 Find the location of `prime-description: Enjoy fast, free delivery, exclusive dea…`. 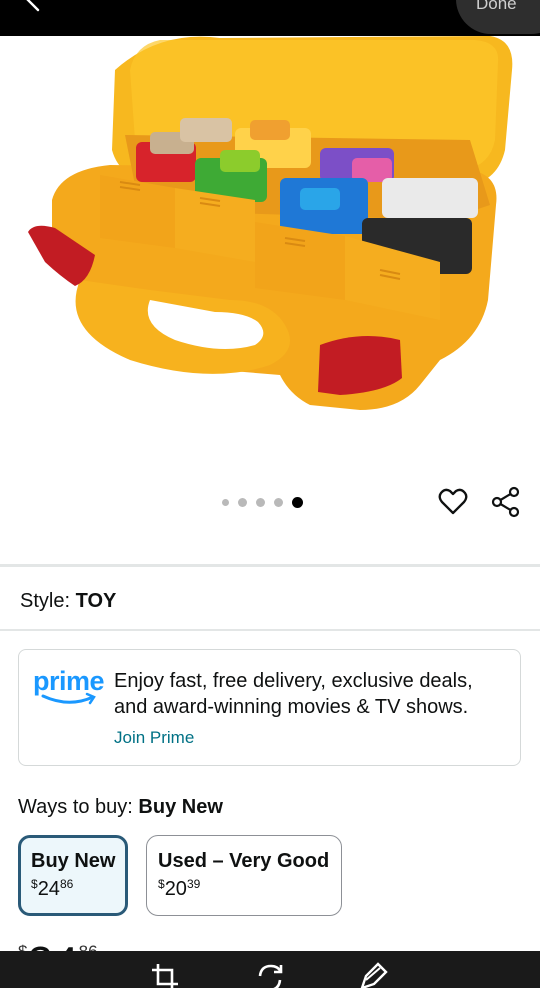

prime-description: Enjoy fast, free delivery, exclusive dea… is located at coordinates (314, 694).